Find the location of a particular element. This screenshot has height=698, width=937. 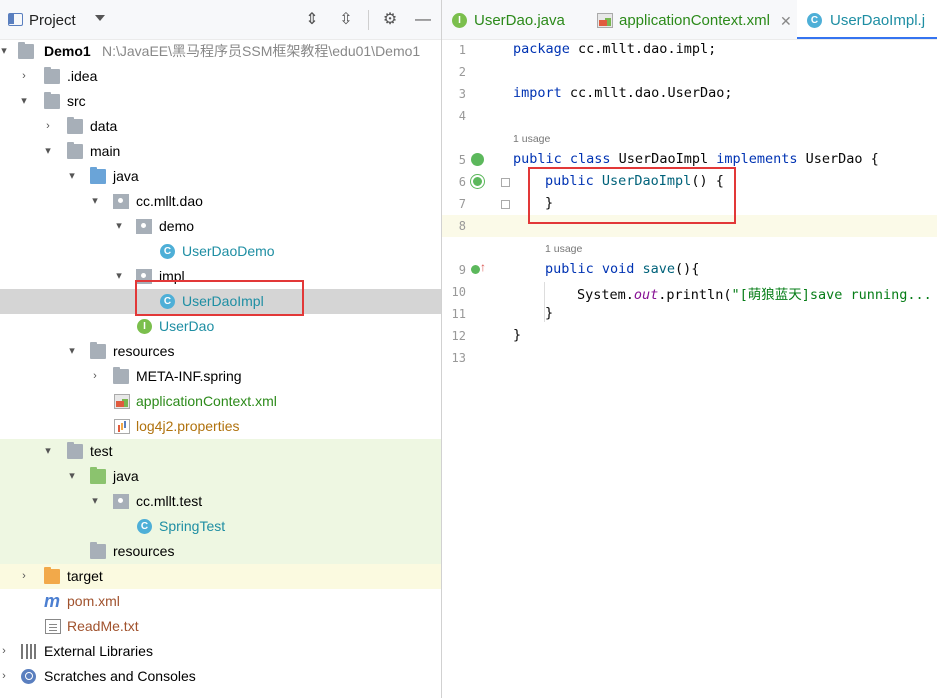

line-number: 5 is located at coordinates (462, 160).